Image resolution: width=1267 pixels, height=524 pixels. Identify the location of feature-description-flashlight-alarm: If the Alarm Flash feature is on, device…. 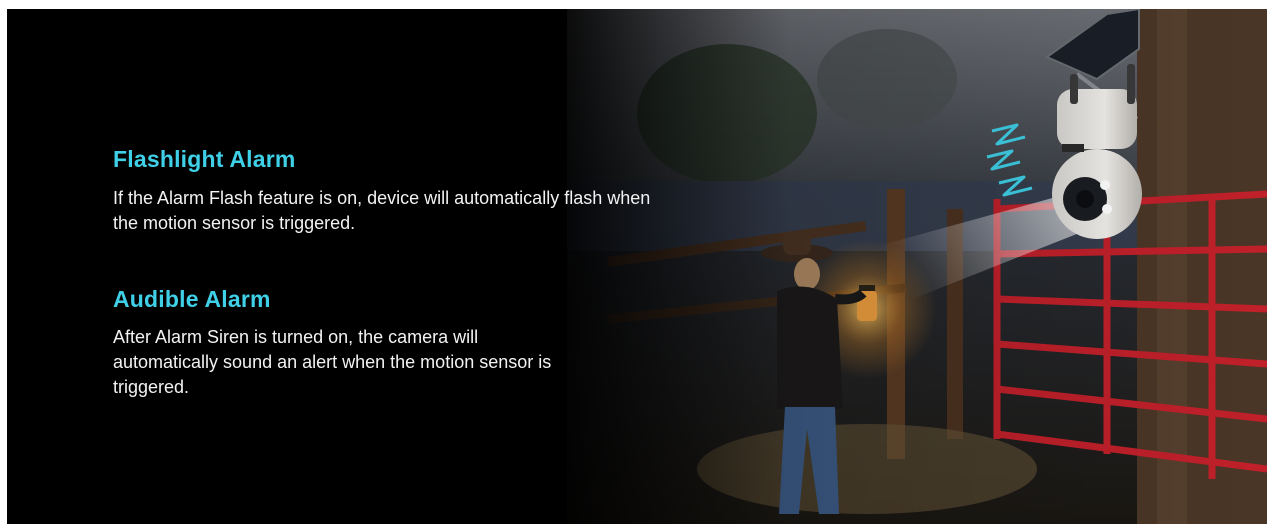
(382, 210).